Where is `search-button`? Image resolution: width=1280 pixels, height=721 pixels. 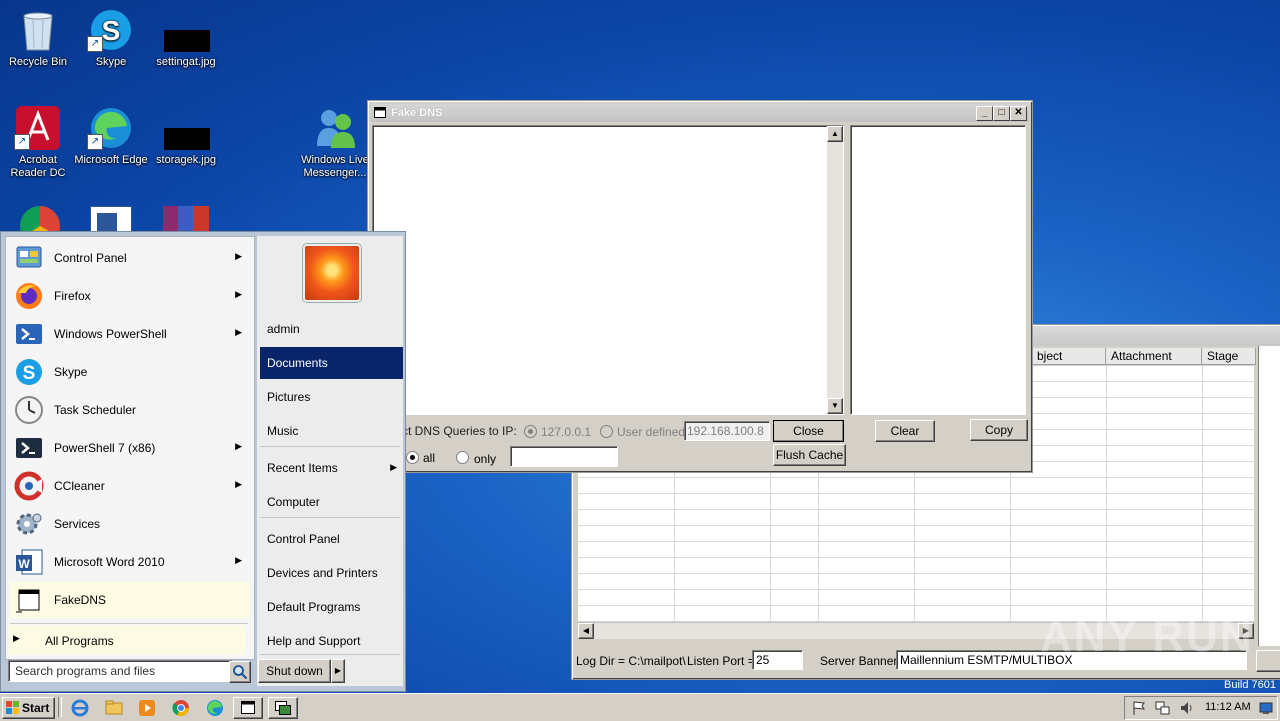 search-button is located at coordinates (240, 672).